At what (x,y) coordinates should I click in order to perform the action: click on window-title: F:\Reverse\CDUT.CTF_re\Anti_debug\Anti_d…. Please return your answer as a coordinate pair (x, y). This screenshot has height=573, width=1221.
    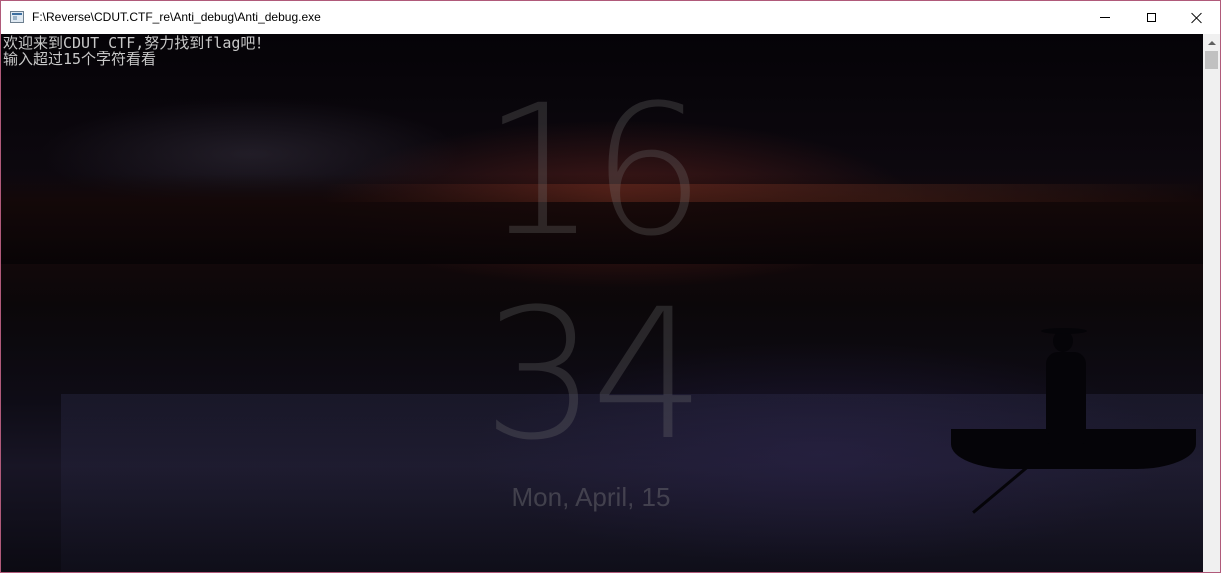
    Looking at the image, I should click on (176, 17).